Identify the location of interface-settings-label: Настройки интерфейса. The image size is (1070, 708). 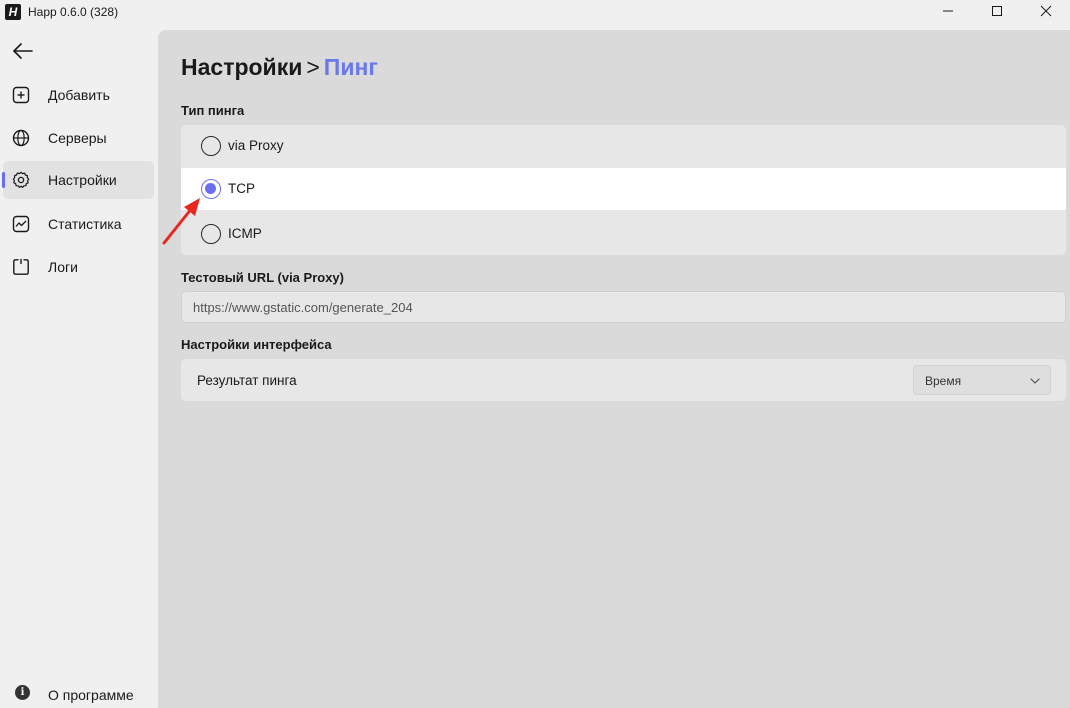
(256, 344).